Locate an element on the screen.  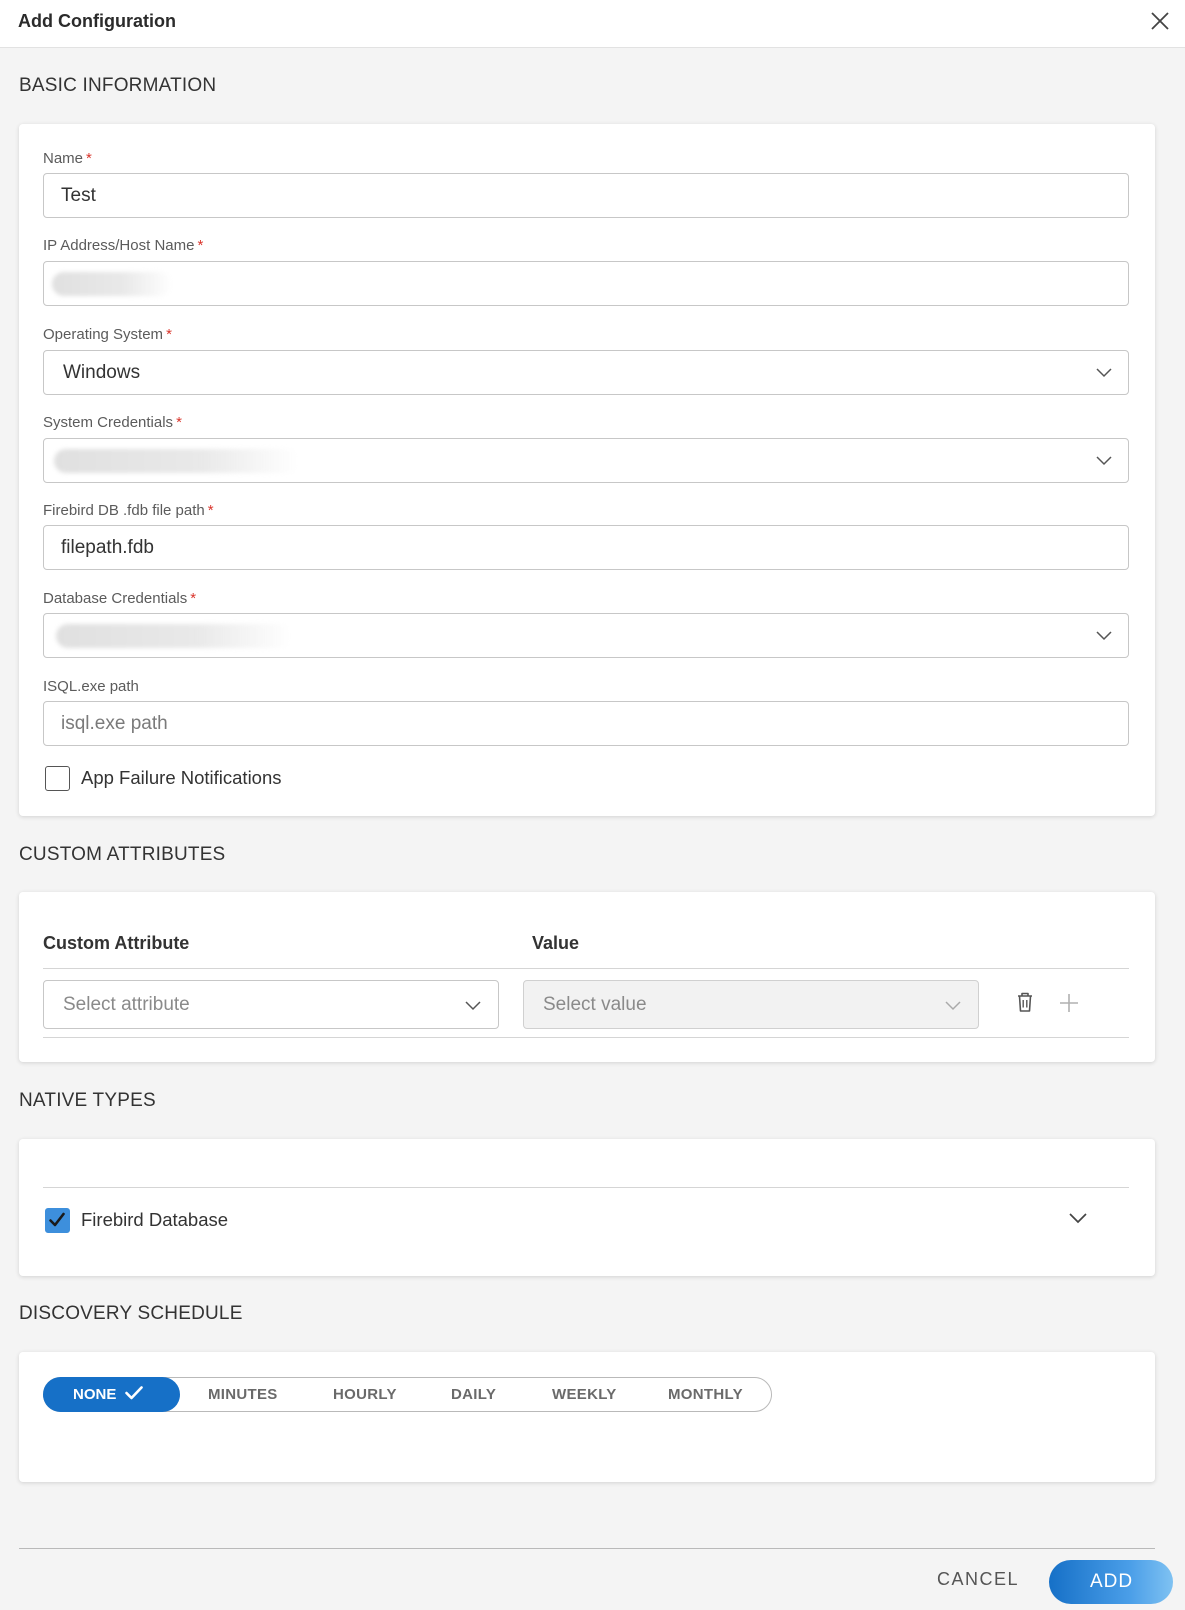
column-header-value: Value is located at coordinates (556, 943).